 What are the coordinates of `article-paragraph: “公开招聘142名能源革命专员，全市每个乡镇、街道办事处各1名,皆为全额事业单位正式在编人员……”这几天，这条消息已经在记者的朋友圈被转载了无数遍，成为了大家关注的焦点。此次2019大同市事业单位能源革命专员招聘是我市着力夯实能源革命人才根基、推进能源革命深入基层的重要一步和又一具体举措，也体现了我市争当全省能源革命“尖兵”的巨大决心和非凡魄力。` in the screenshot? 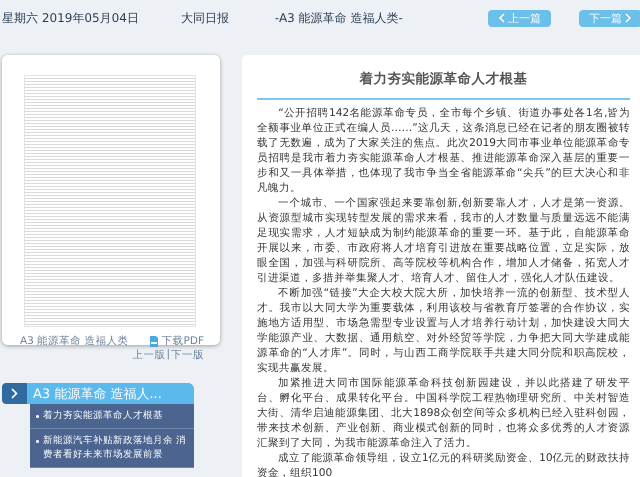 It's located at (443, 151).